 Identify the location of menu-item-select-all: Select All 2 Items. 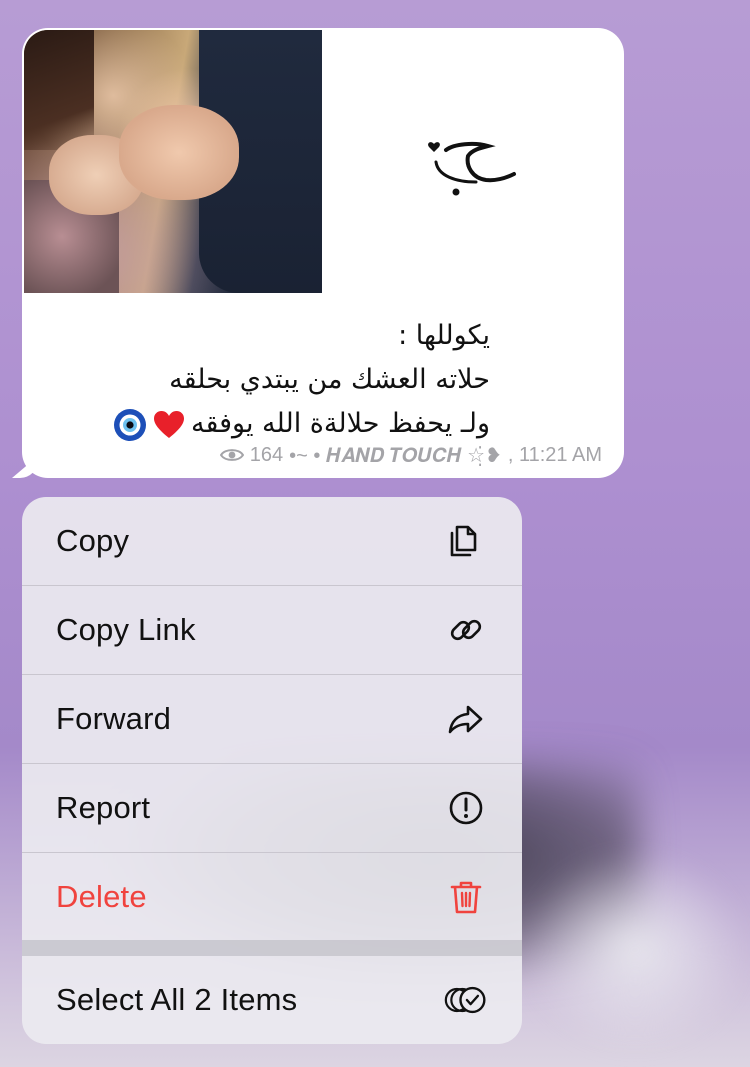
(272, 1000).